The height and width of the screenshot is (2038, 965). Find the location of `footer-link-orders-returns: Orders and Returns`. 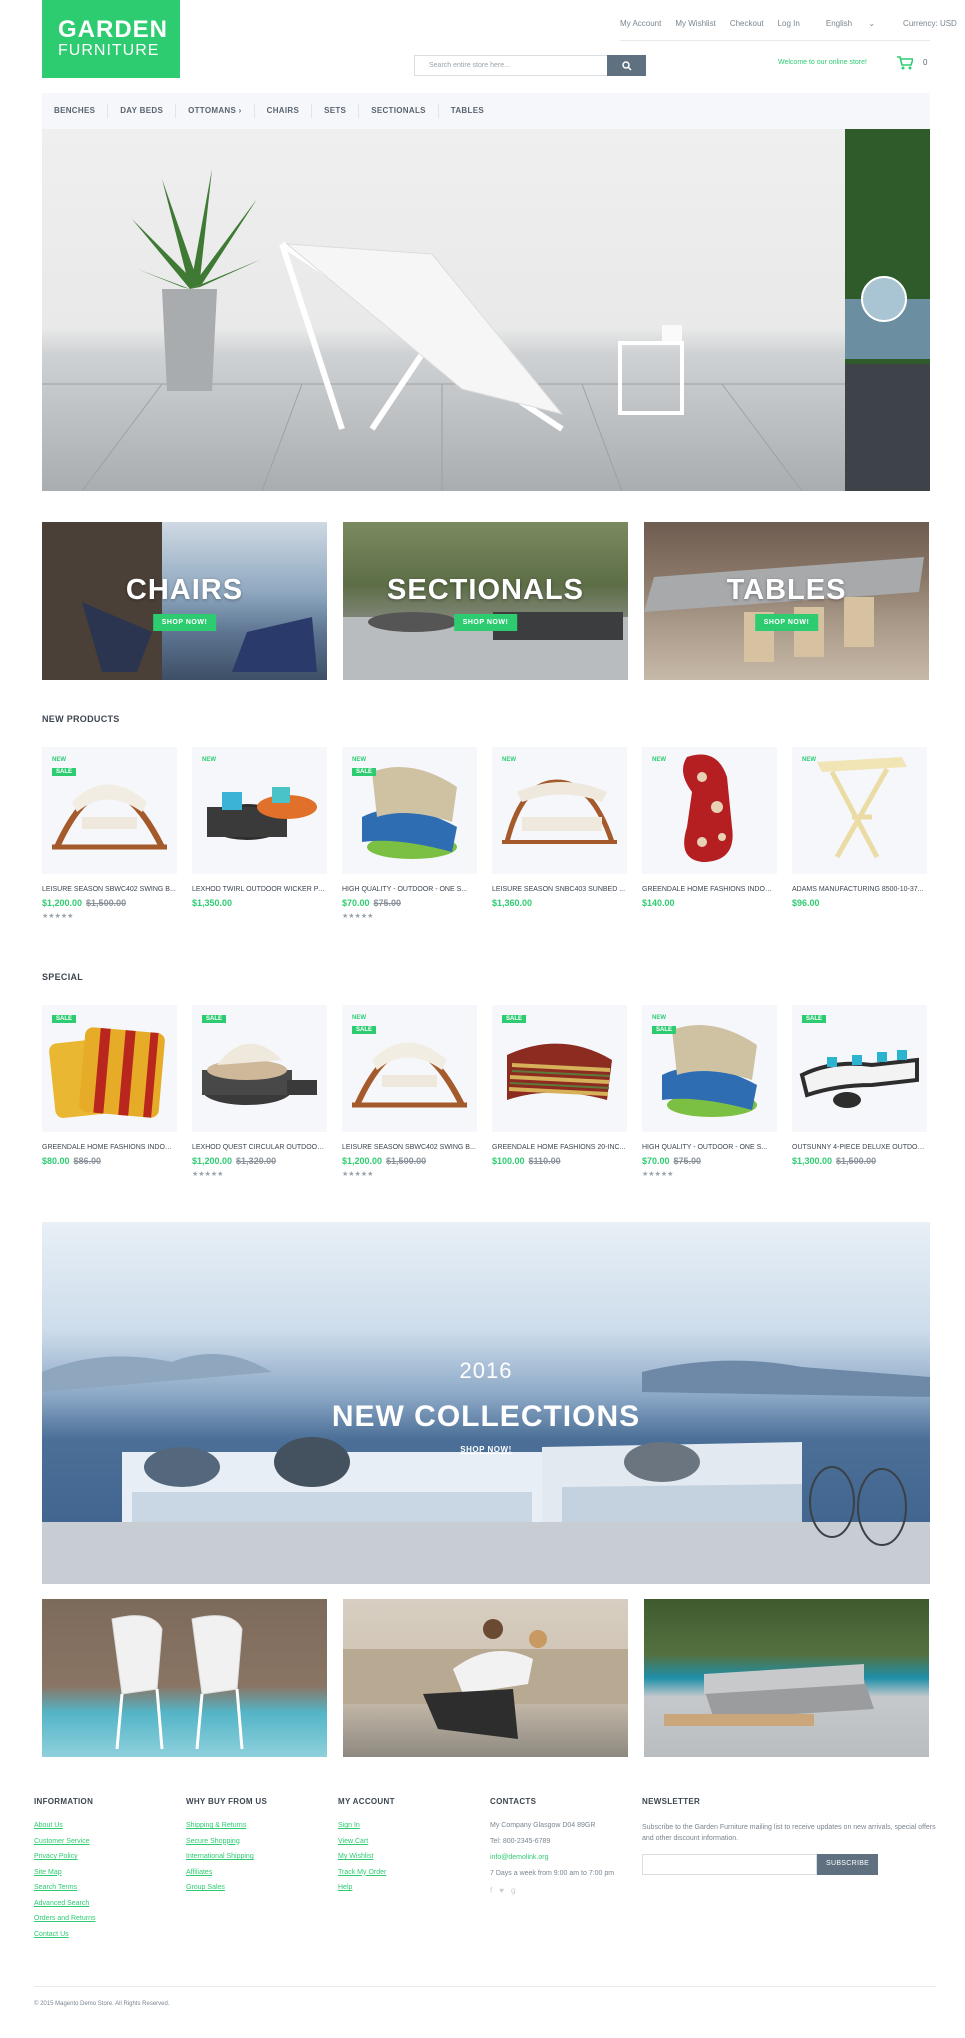

footer-link-orders-returns: Orders and Returns is located at coordinates (64, 1918).